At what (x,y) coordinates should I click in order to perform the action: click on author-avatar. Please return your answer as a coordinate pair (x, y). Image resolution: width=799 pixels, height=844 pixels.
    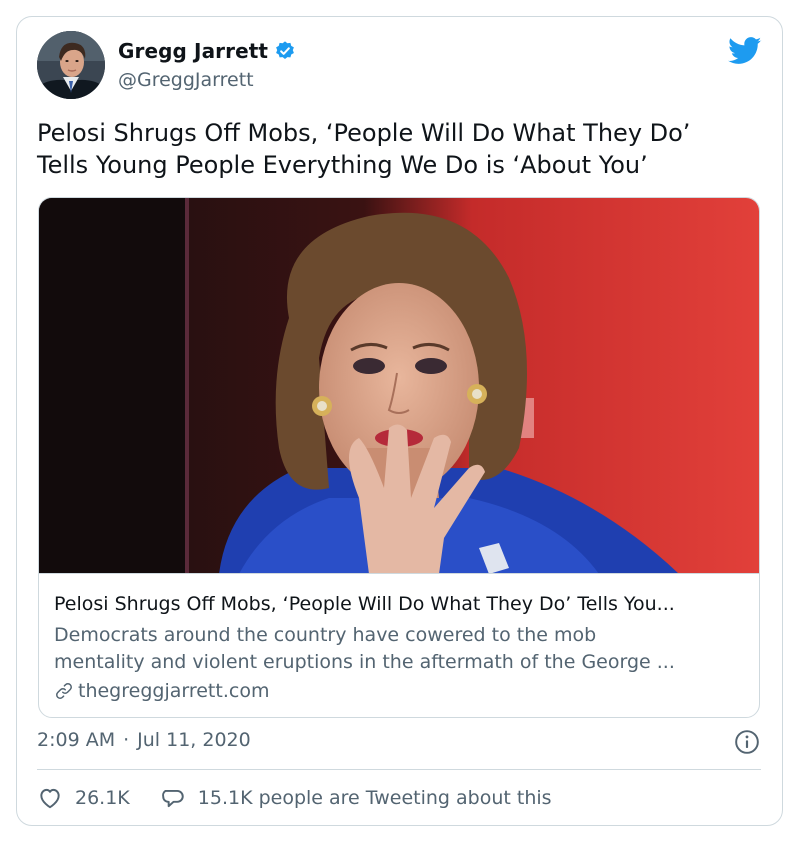
    Looking at the image, I should click on (71, 65).